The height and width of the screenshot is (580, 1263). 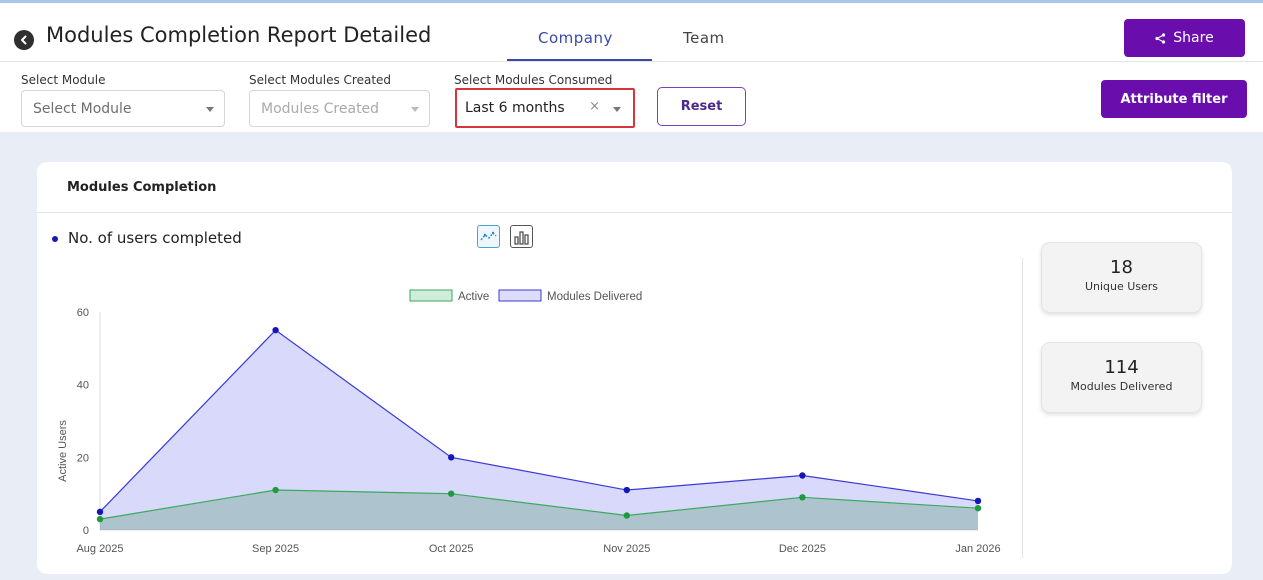 I want to click on legend-swatch-modules-delivered, so click(x=520, y=295).